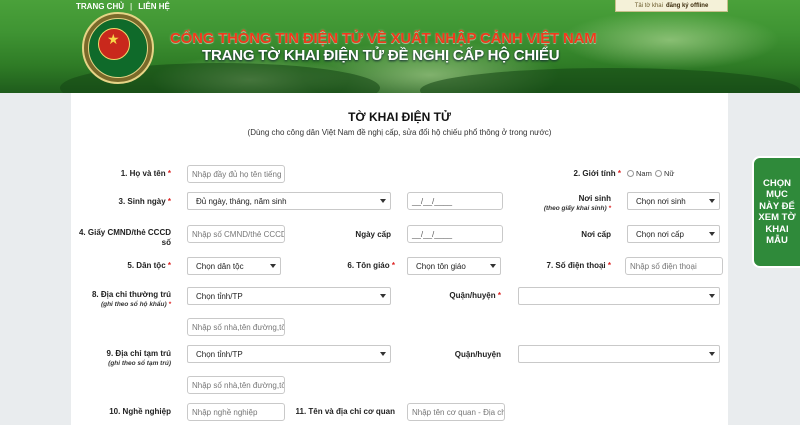 The width and height of the screenshot is (800, 425). What do you see at coordinates (597, 173) in the screenshot?
I see `gender-label: 2. Giới tính *` at bounding box center [597, 173].